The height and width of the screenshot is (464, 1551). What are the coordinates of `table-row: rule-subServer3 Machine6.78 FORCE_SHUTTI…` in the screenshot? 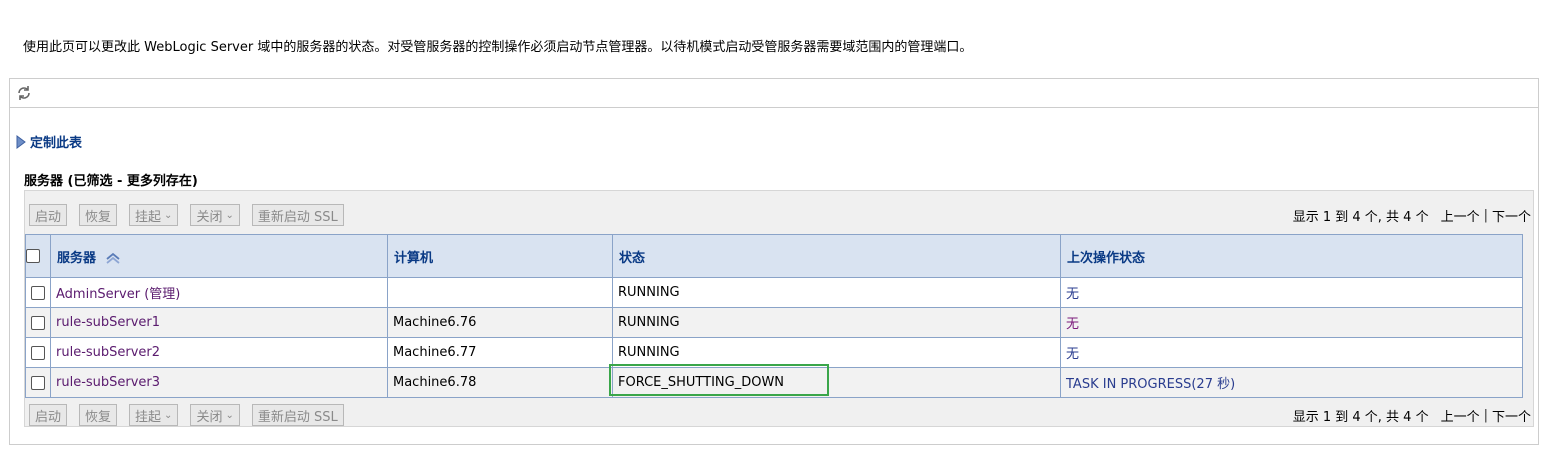 It's located at (774, 382).